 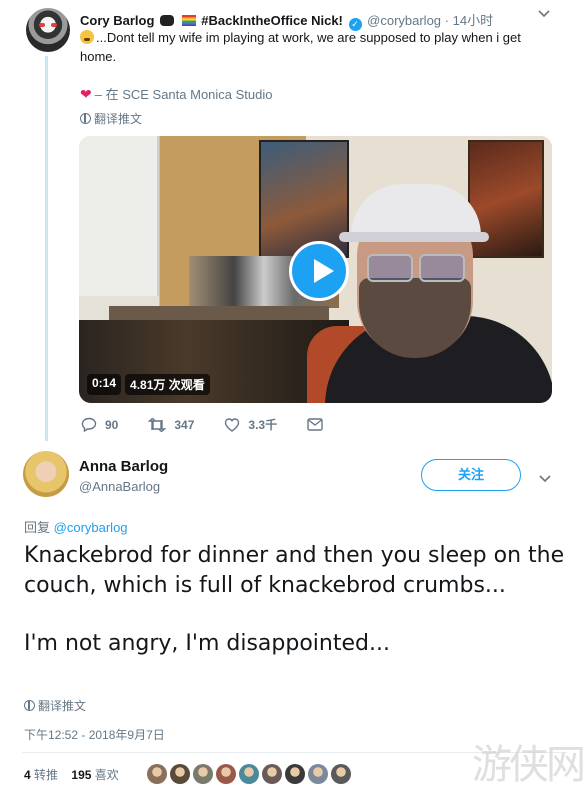 What do you see at coordinates (272, 20) in the screenshot?
I see `author-hashtag: #BackIntheOffice Nick!` at bounding box center [272, 20].